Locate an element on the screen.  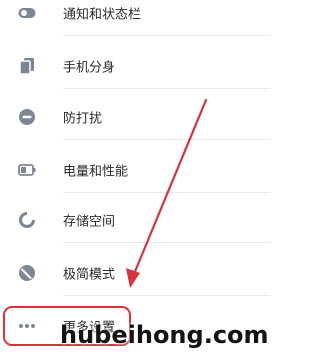
settings-item-storage: 存储空间 is located at coordinates (135, 220).